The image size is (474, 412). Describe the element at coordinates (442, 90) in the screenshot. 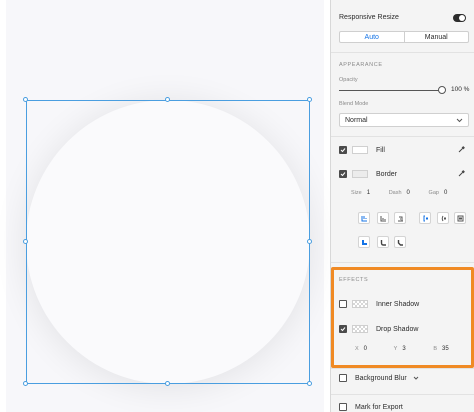

I see `opacity-slider-thumb` at that location.